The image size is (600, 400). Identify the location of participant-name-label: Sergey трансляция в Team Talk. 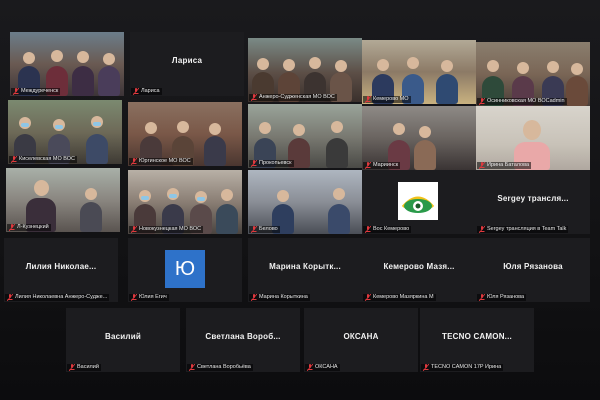
(523, 229).